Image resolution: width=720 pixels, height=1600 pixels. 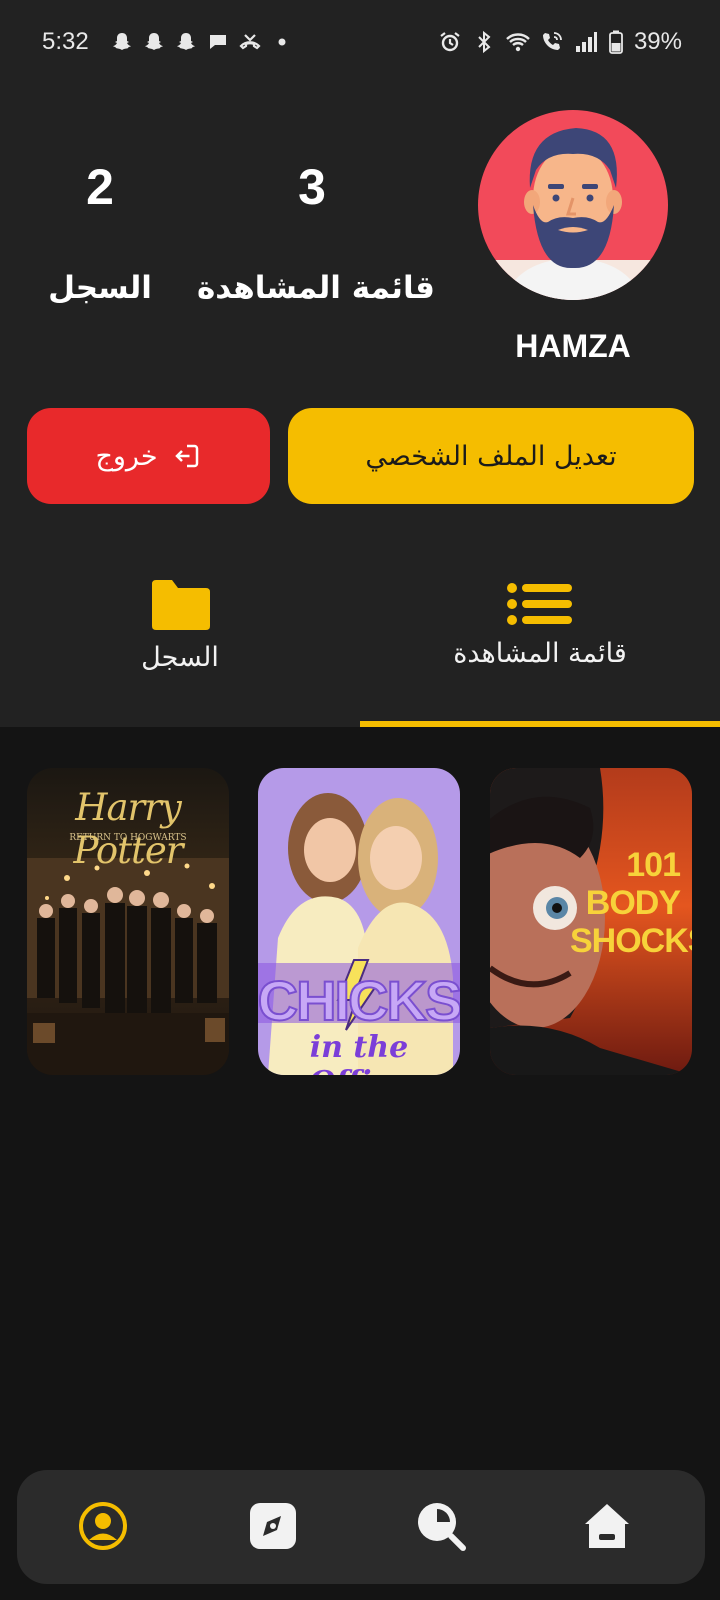 I want to click on nav-search, so click(x=441, y=1526).